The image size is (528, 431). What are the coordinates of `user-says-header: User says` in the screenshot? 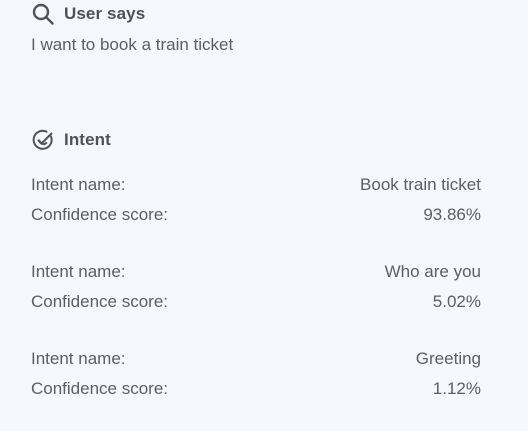 It's located at (88, 14).